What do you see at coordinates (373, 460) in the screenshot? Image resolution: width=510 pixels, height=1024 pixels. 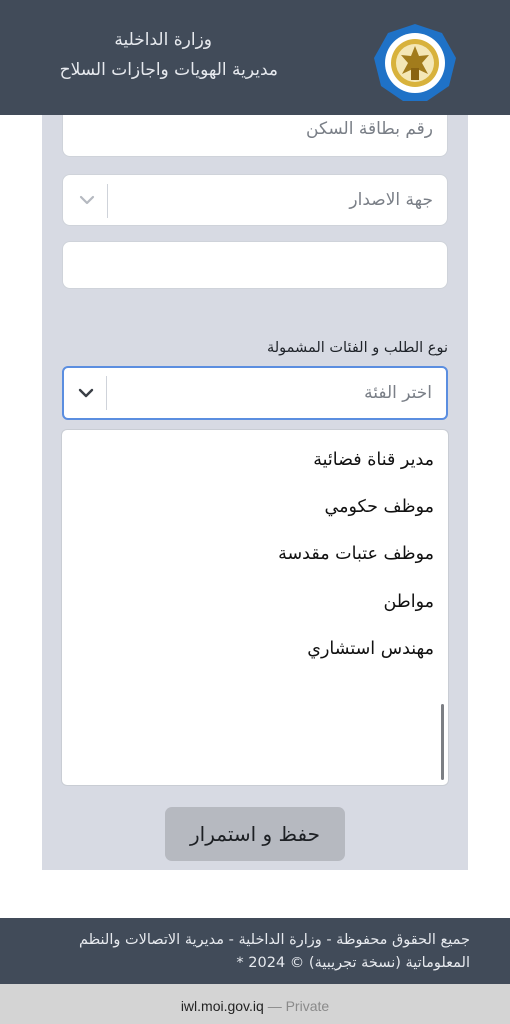 I see `dropdown-option: مدير قناة فضائية` at bounding box center [373, 460].